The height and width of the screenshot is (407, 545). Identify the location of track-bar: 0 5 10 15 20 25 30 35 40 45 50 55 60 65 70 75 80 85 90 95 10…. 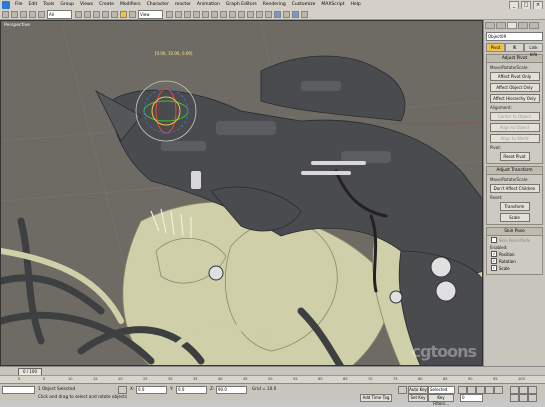
(272, 379).